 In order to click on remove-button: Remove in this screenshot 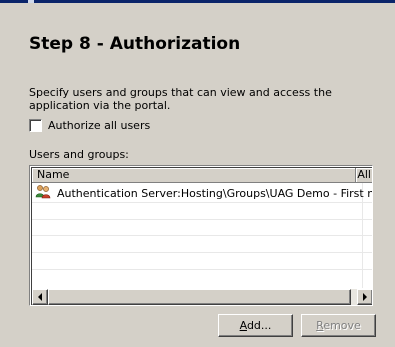, I will do `click(338, 325)`.